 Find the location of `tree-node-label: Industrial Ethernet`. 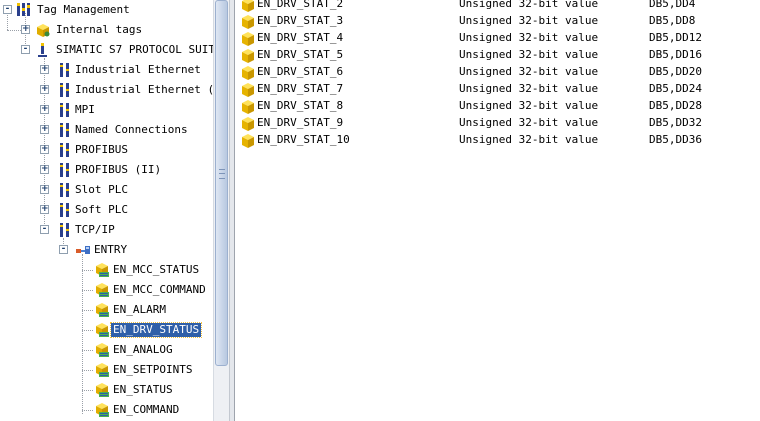

tree-node-label: Industrial Ethernet is located at coordinates (138, 70).